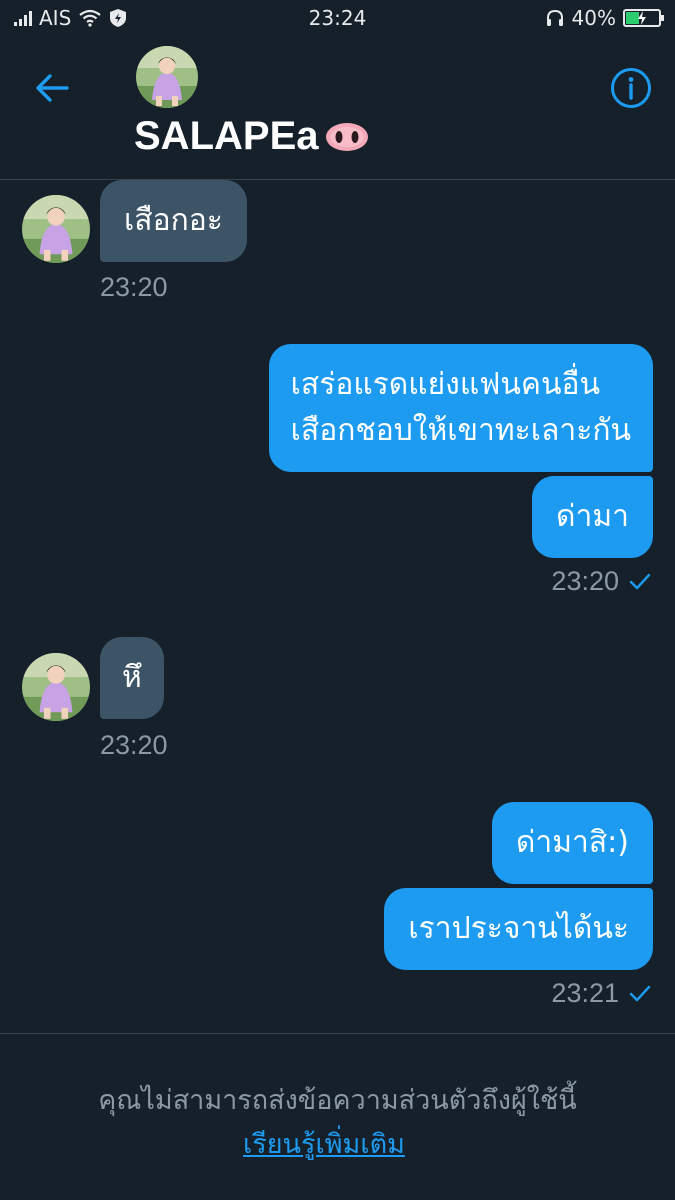  I want to click on pig-nose-icon, so click(346, 136).